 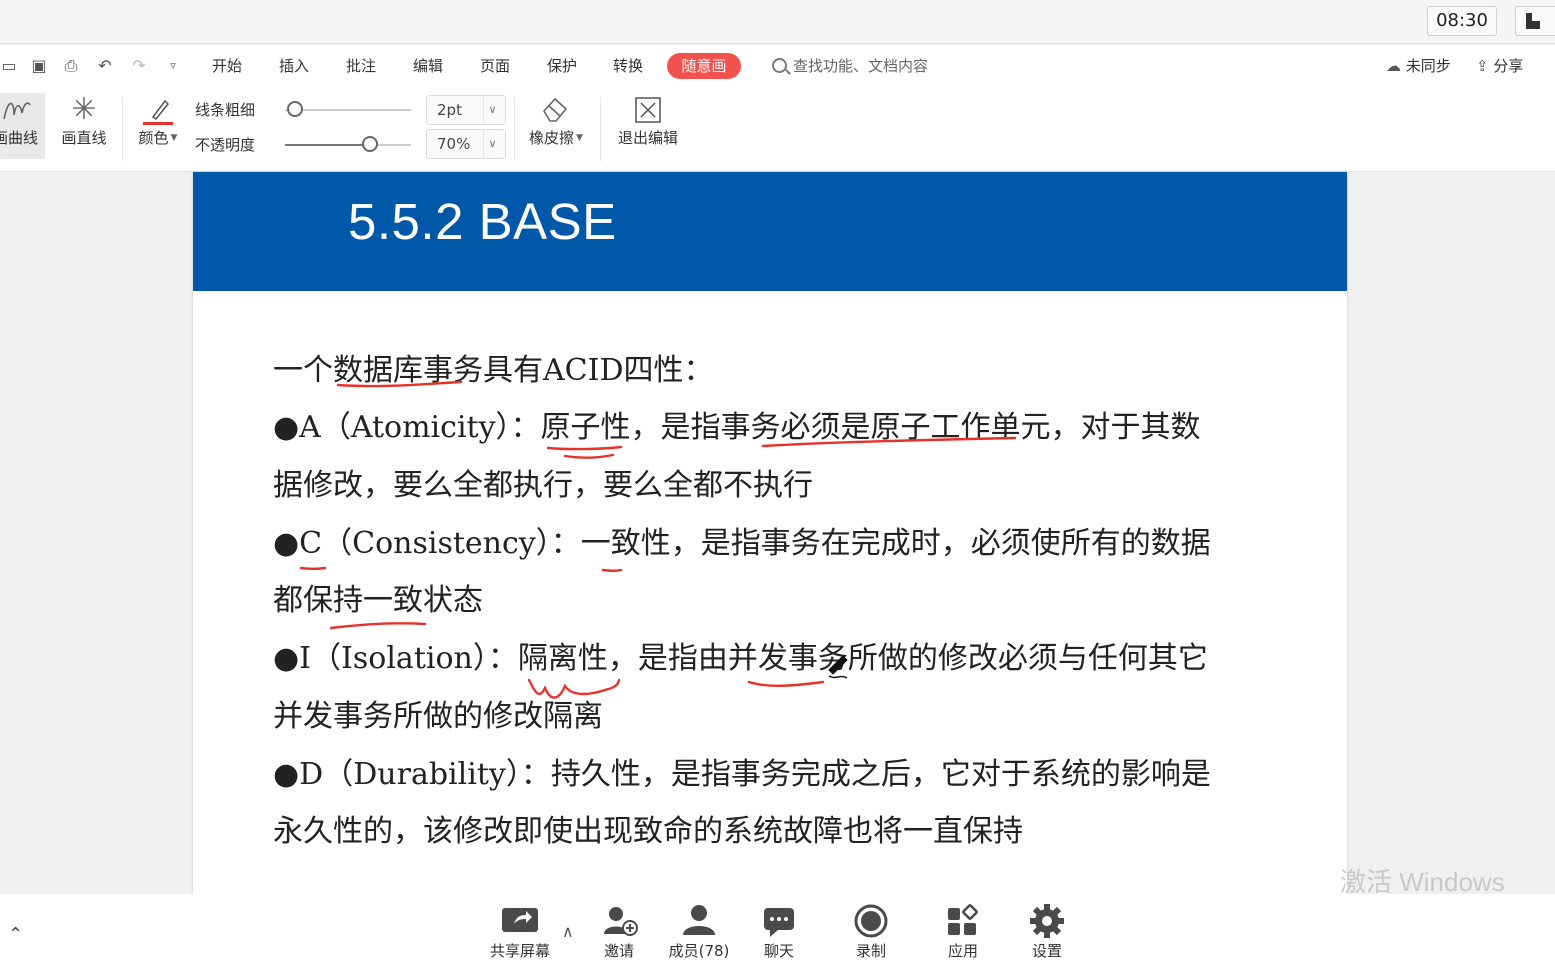 I want to click on line-star-icon: ✳, so click(x=84, y=109).